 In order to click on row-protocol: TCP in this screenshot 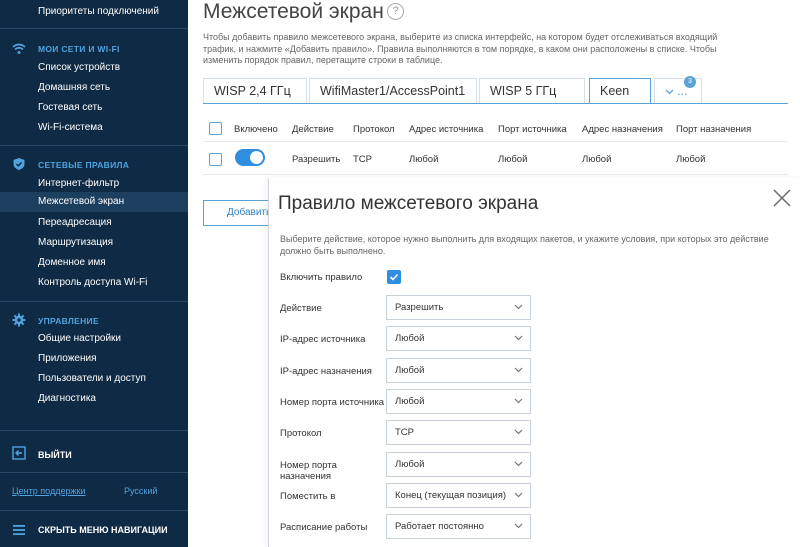, I will do `click(362, 159)`.